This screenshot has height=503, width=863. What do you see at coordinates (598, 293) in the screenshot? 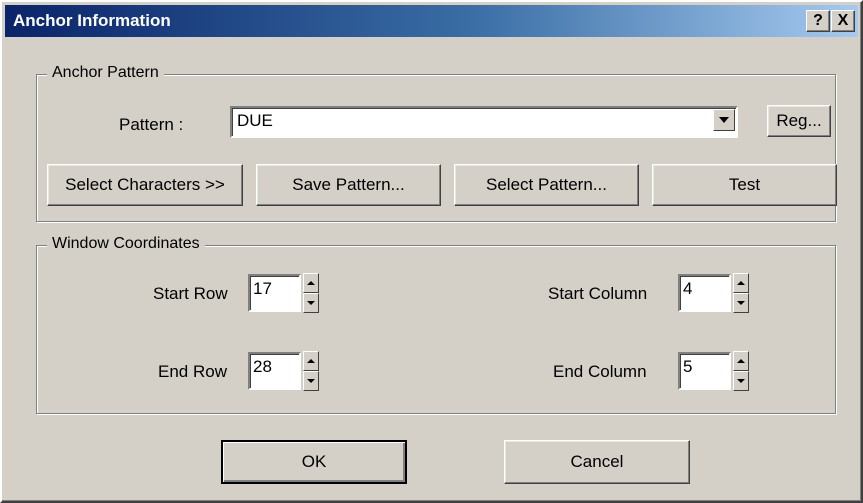
I see `start-column-label: Start Column` at bounding box center [598, 293].